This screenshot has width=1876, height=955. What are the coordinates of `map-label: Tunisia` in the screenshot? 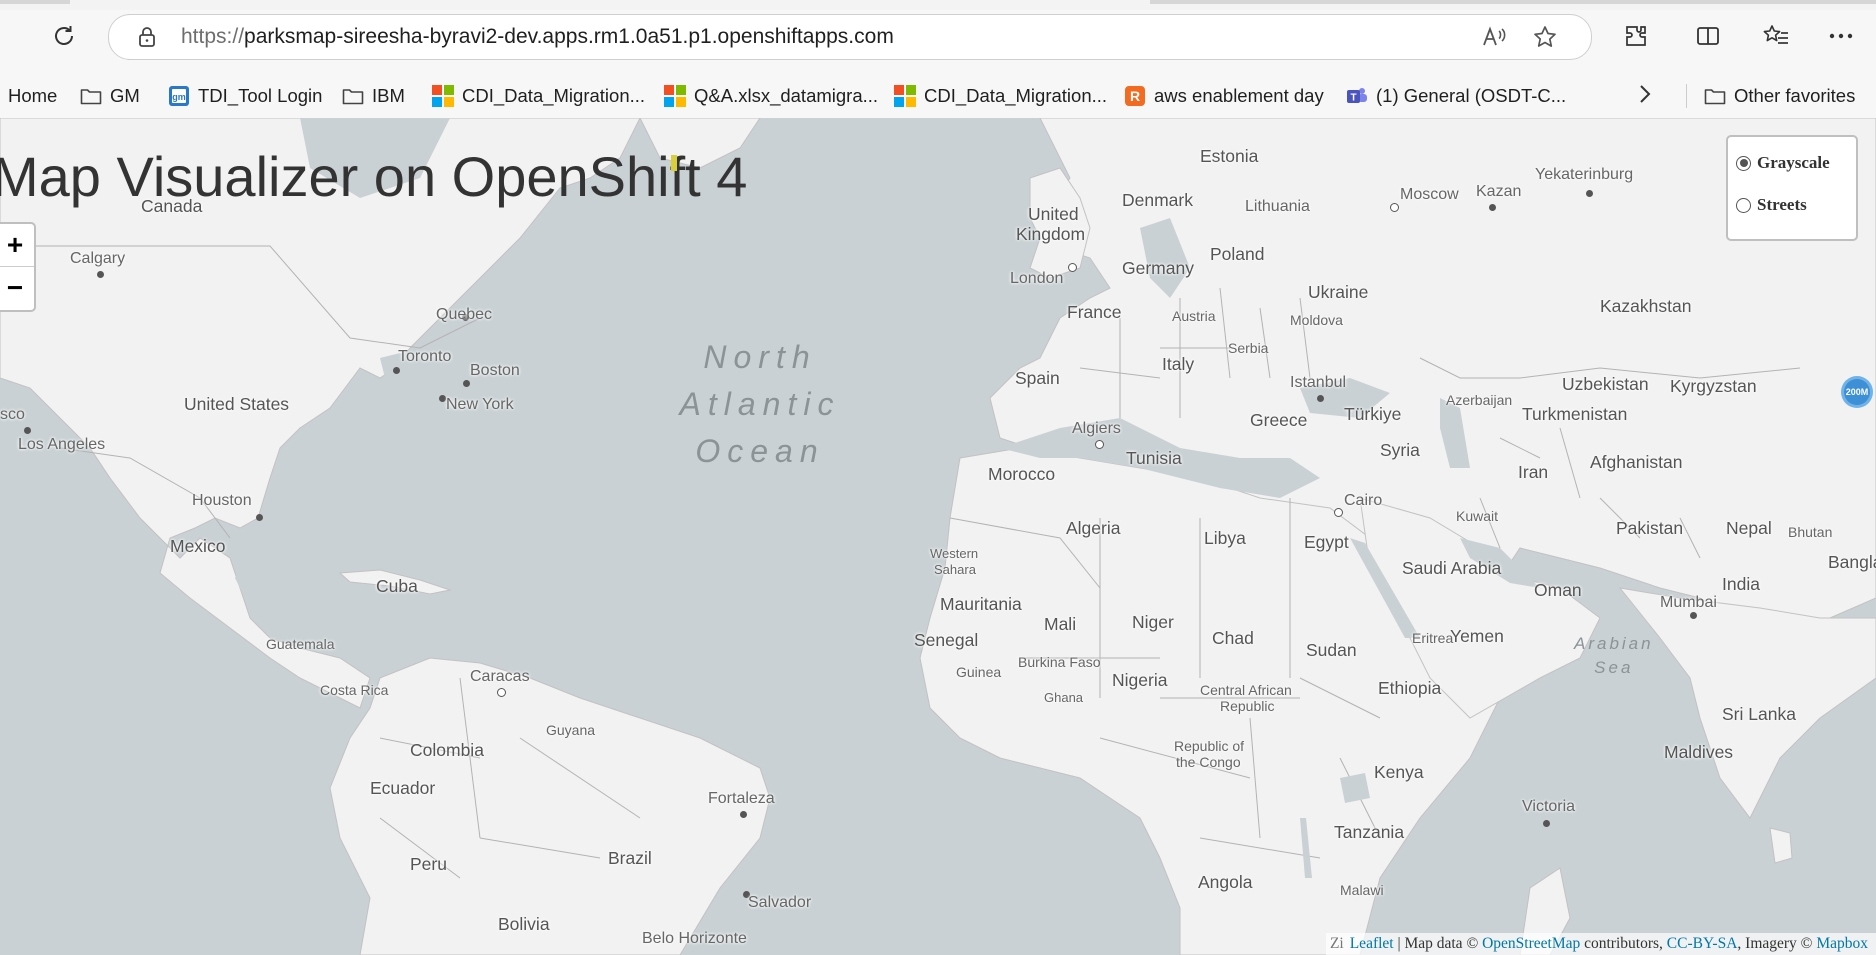 It's located at (1154, 458).